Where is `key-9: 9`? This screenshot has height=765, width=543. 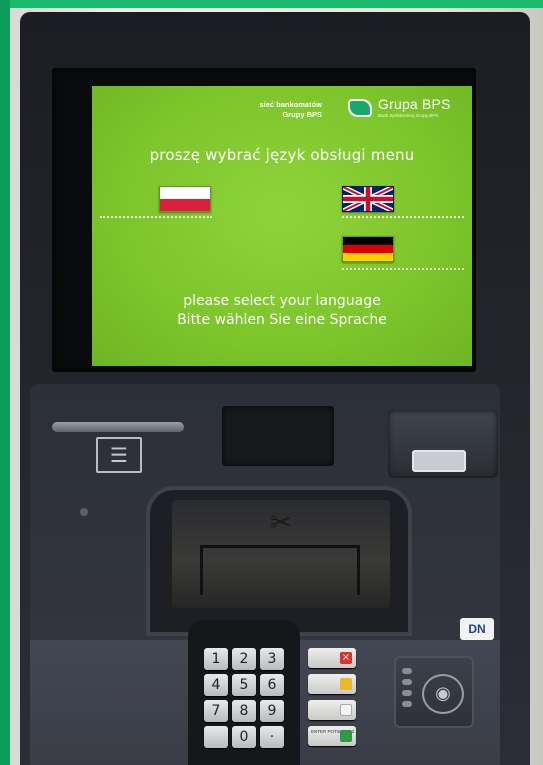
key-9: 9 is located at coordinates (272, 711).